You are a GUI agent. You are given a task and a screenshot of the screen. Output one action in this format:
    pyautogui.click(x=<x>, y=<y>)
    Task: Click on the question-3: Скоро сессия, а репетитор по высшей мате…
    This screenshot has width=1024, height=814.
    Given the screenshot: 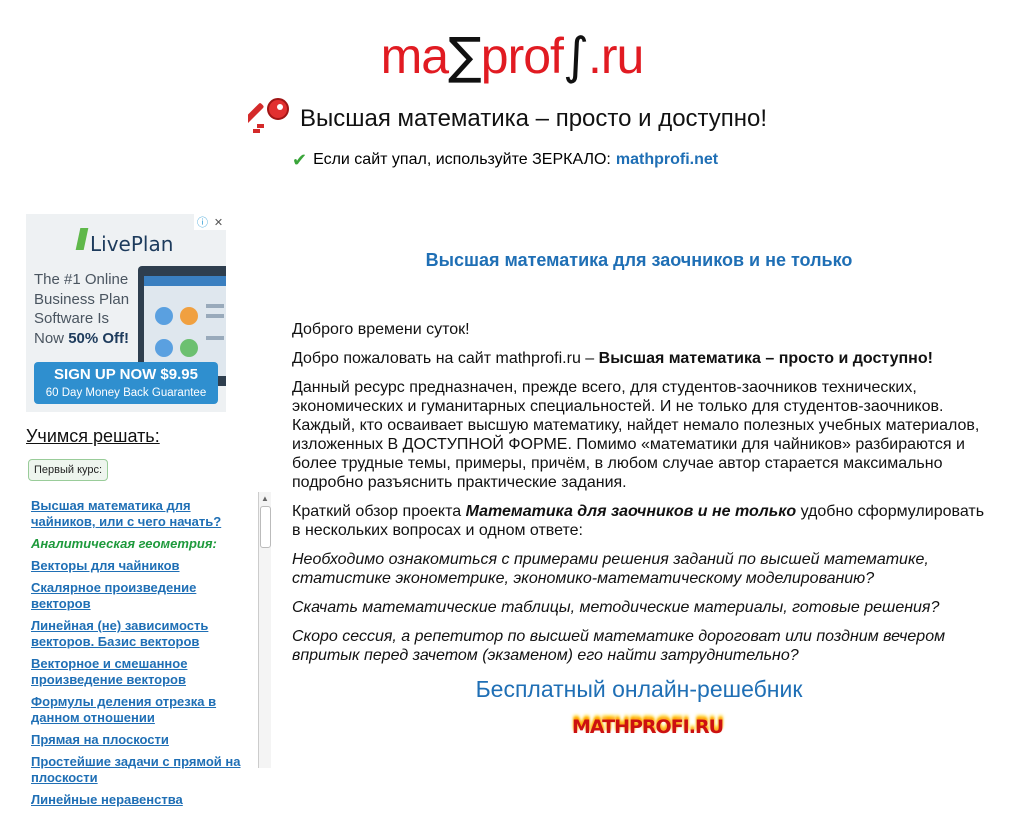 What is the action you would take?
    pyautogui.click(x=639, y=646)
    